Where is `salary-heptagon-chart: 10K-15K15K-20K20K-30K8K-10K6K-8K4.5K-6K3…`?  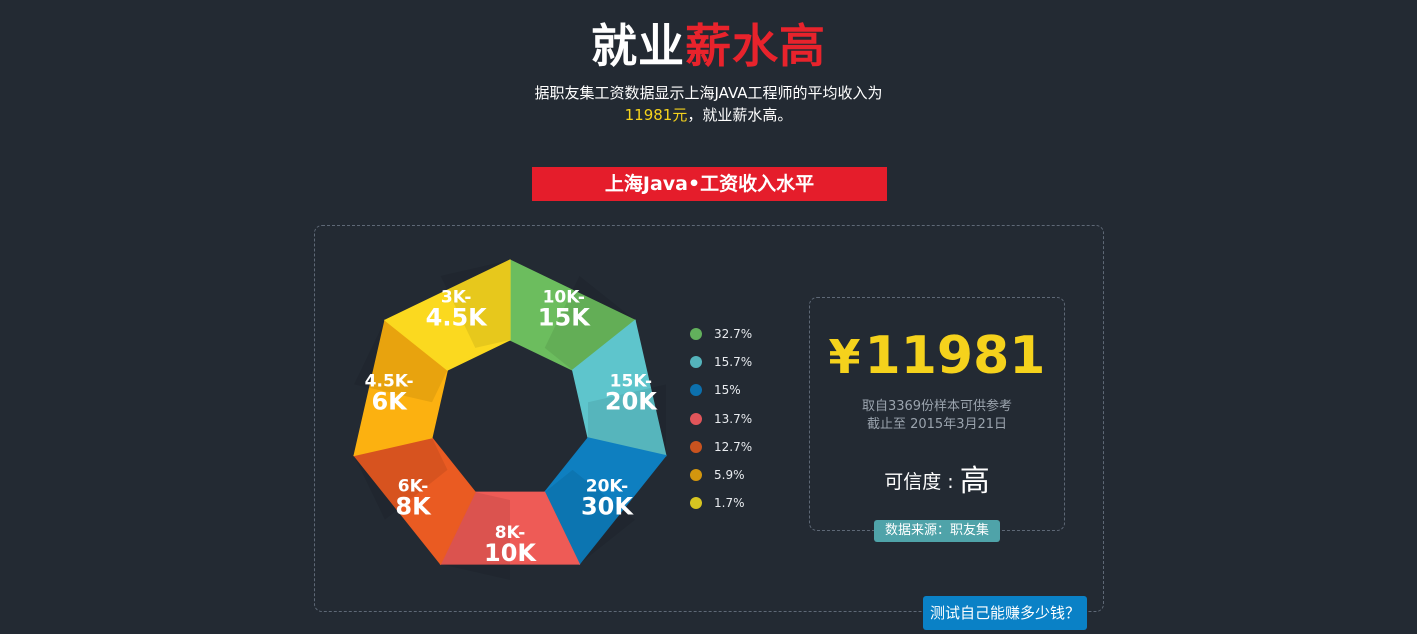 salary-heptagon-chart: 10K-15K15K-20K20K-30K8K-10K6K-8K4.5K-6K3… is located at coordinates (510, 419).